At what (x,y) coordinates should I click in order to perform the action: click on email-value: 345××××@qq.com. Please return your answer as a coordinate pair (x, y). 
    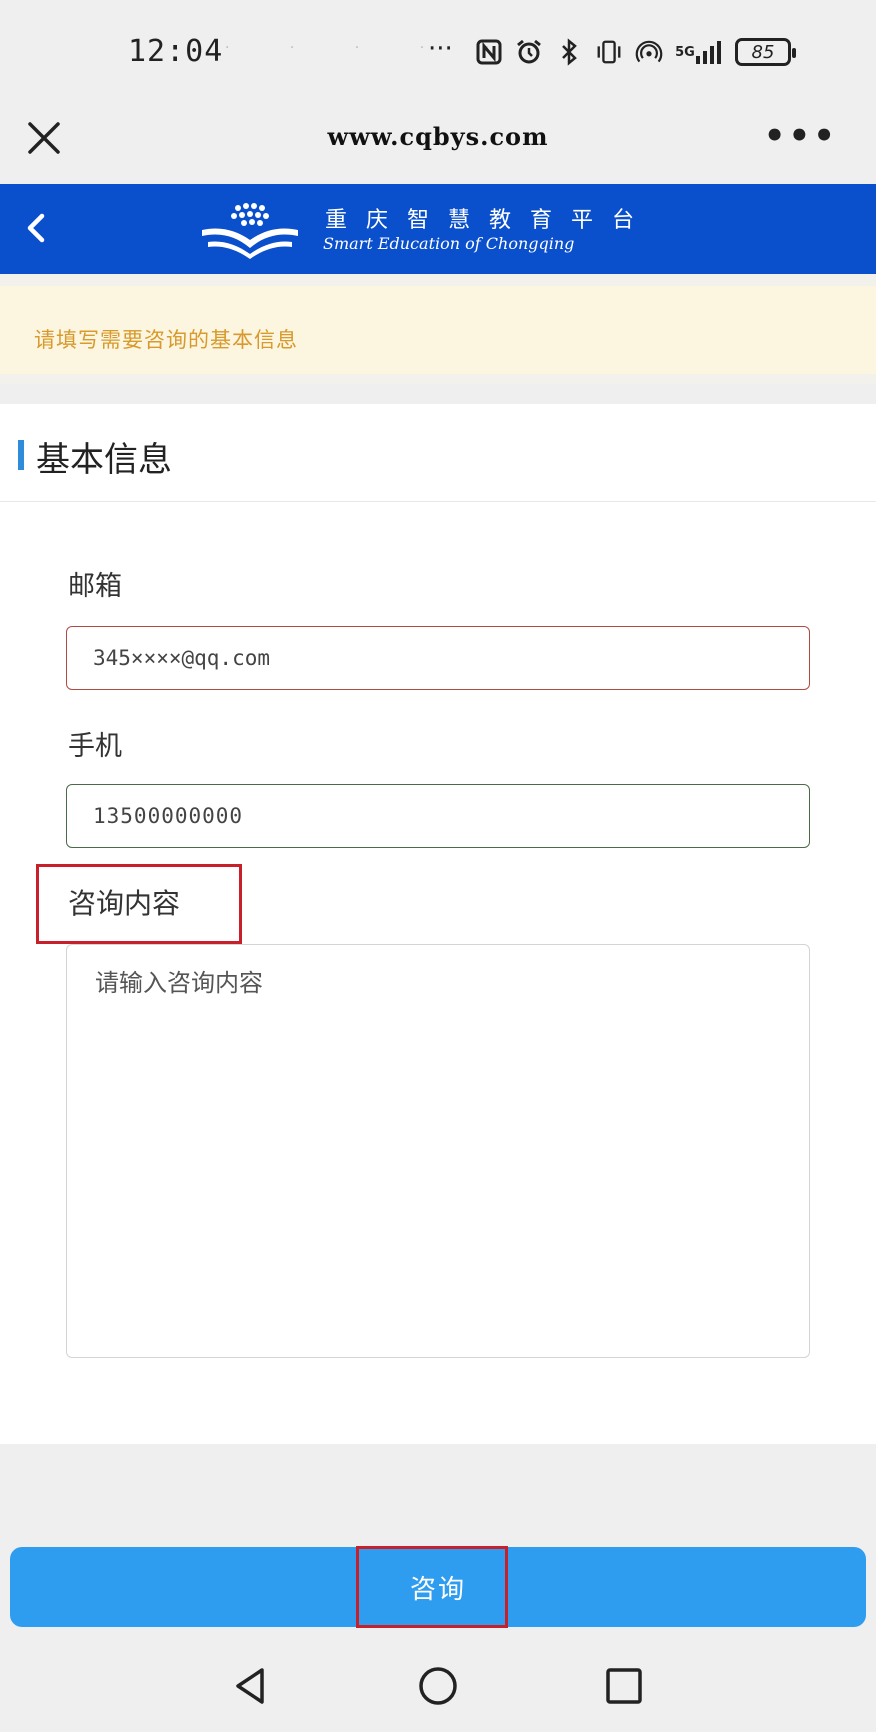
    Looking at the image, I should click on (182, 658).